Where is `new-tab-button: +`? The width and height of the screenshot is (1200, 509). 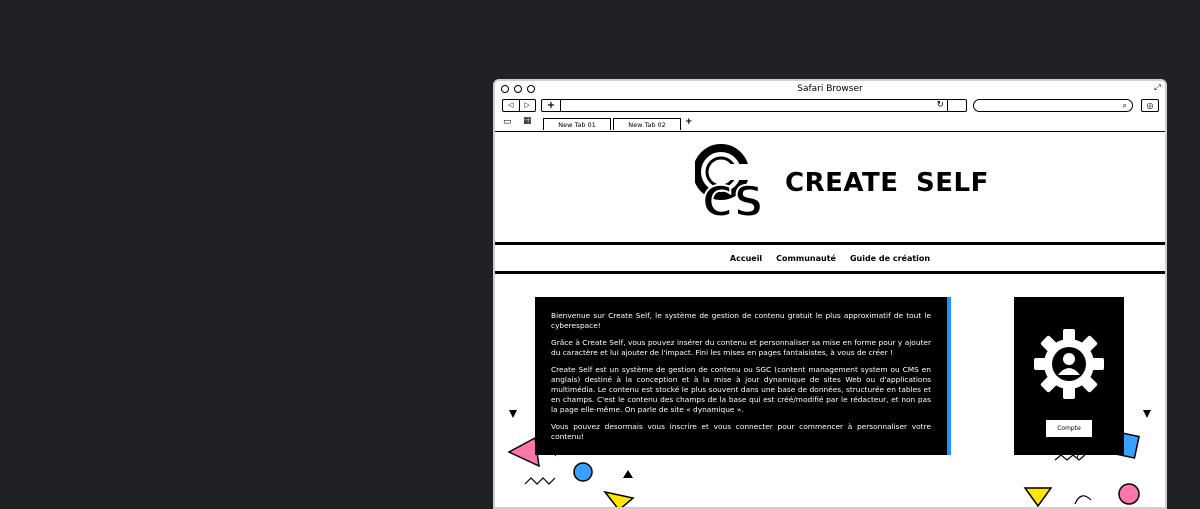 new-tab-button: + is located at coordinates (551, 105).